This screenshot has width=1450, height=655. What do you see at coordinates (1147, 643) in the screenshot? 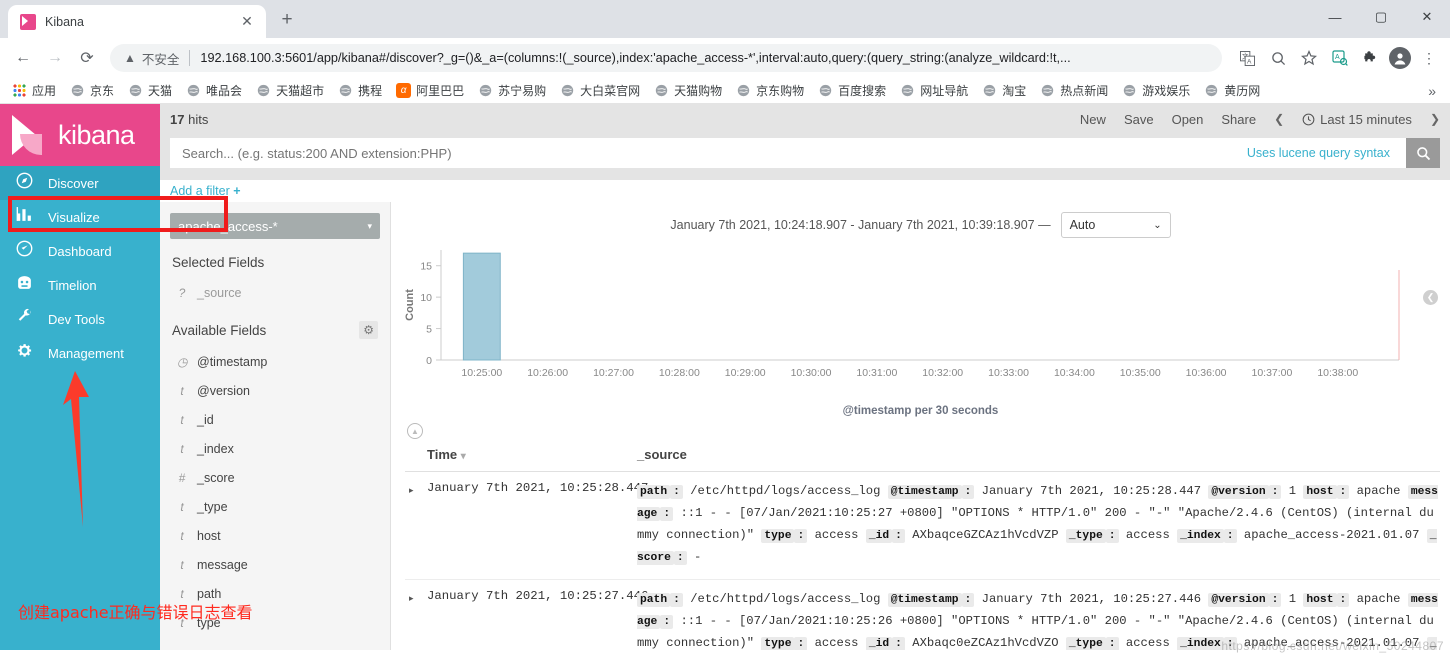
I see `source-field-value: access` at bounding box center [1147, 643].